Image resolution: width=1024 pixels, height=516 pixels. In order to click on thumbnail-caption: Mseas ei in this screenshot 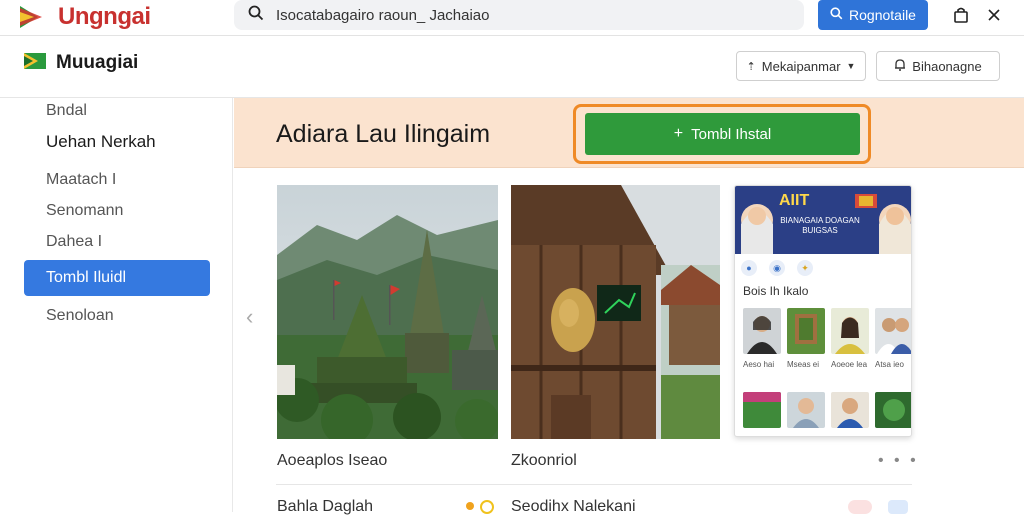, I will do `click(803, 364)`.